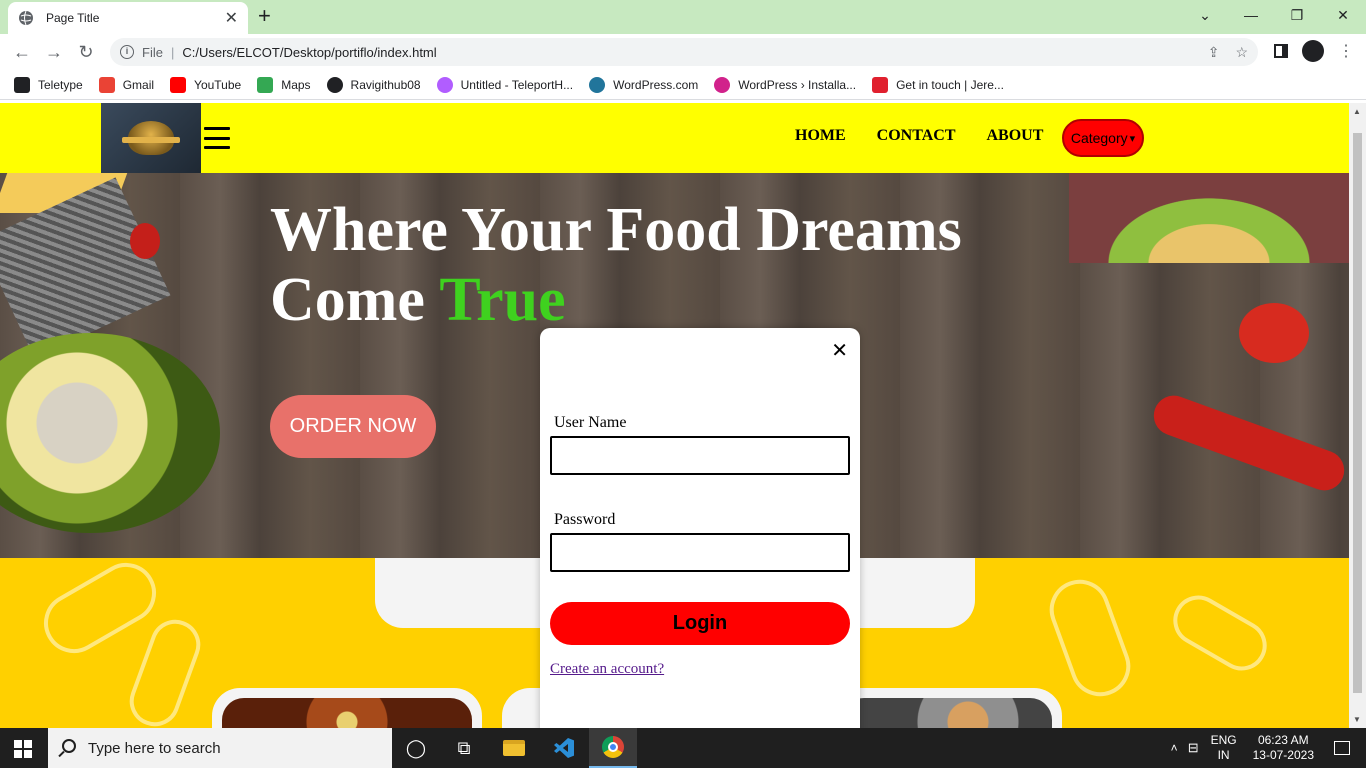 The width and height of the screenshot is (1366, 768). What do you see at coordinates (1283, 740) in the screenshot?
I see `clock-time: 06:23 AM` at bounding box center [1283, 740].